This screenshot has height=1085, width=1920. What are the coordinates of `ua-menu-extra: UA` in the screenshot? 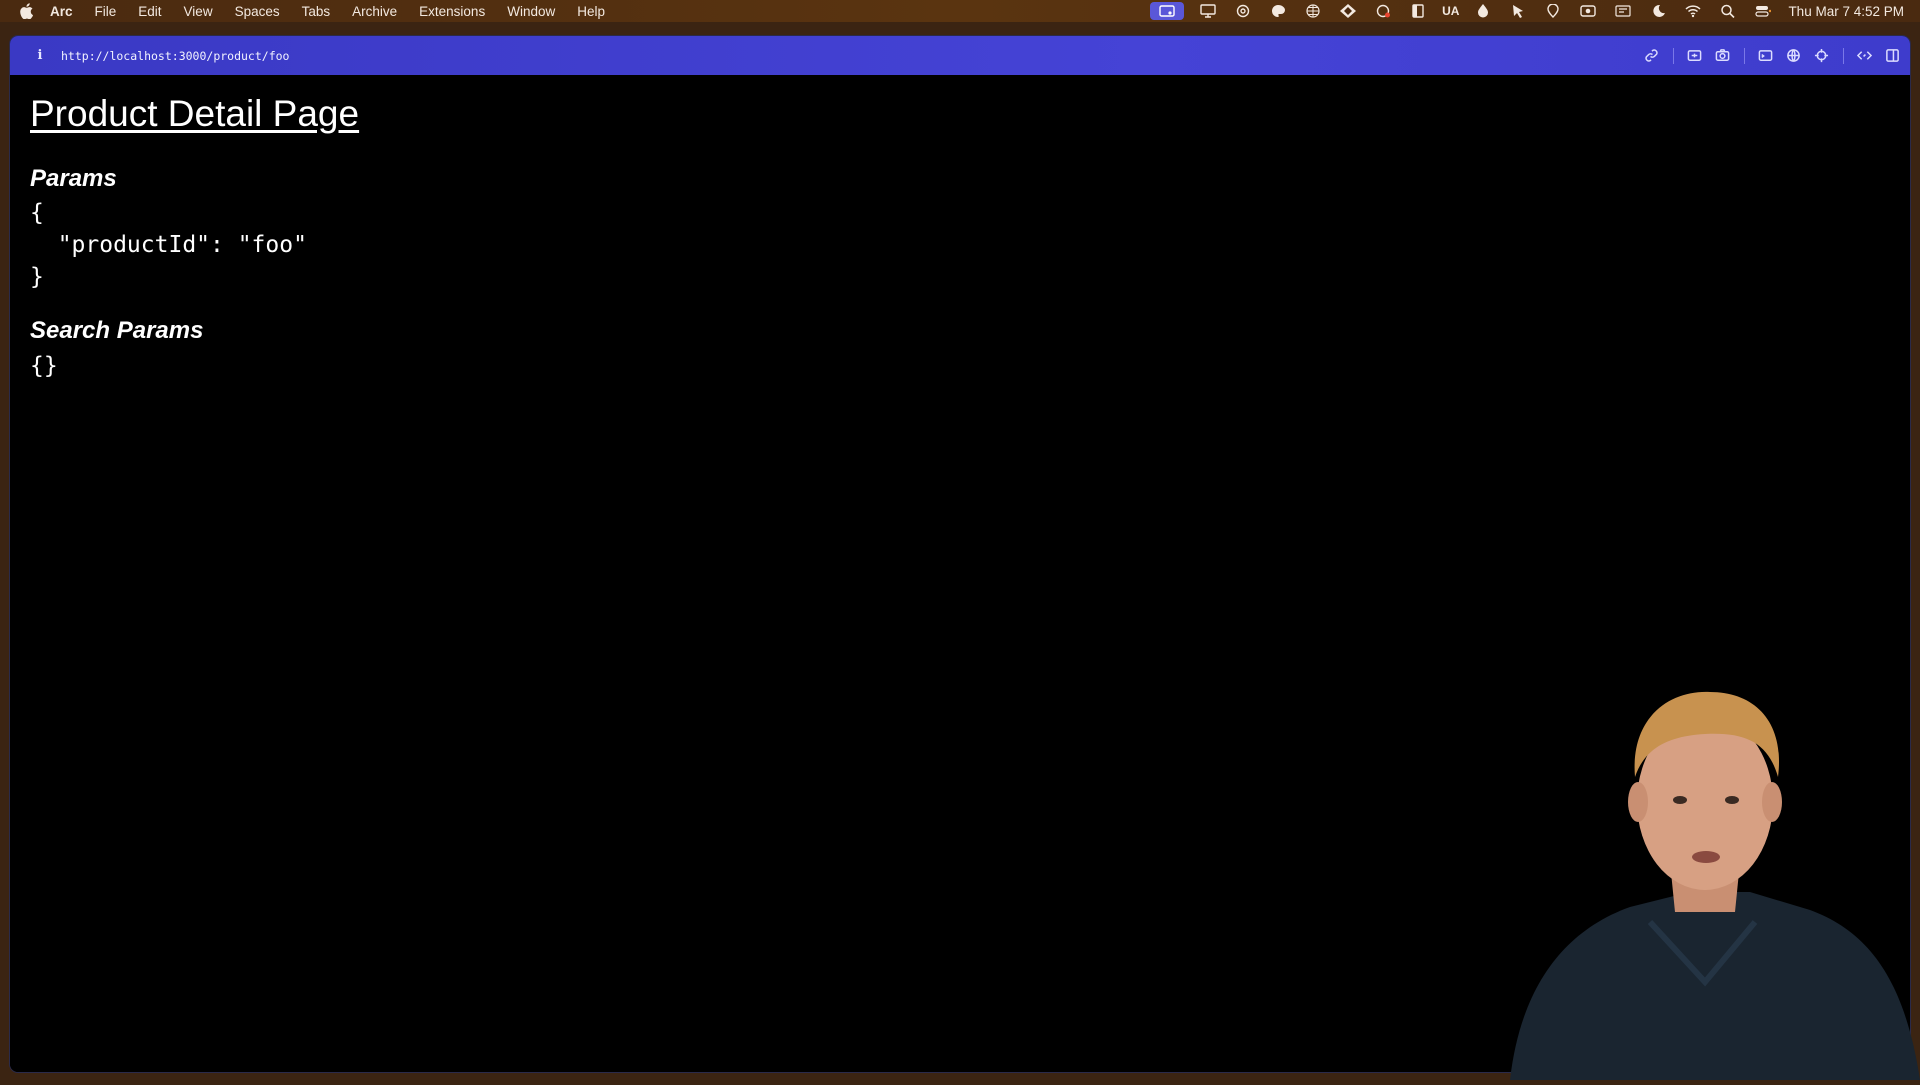 It's located at (1450, 11).